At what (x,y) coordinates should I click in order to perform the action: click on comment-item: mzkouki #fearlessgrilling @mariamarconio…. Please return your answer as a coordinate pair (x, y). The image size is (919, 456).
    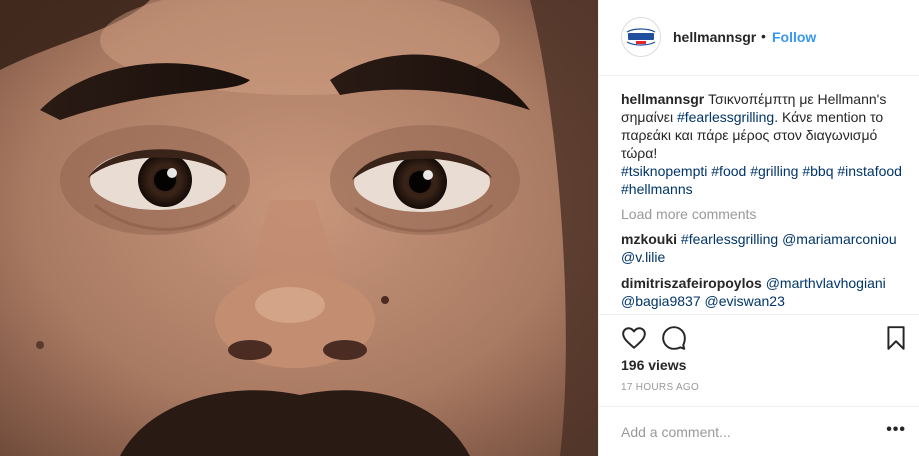
    Looking at the image, I should click on (762, 248).